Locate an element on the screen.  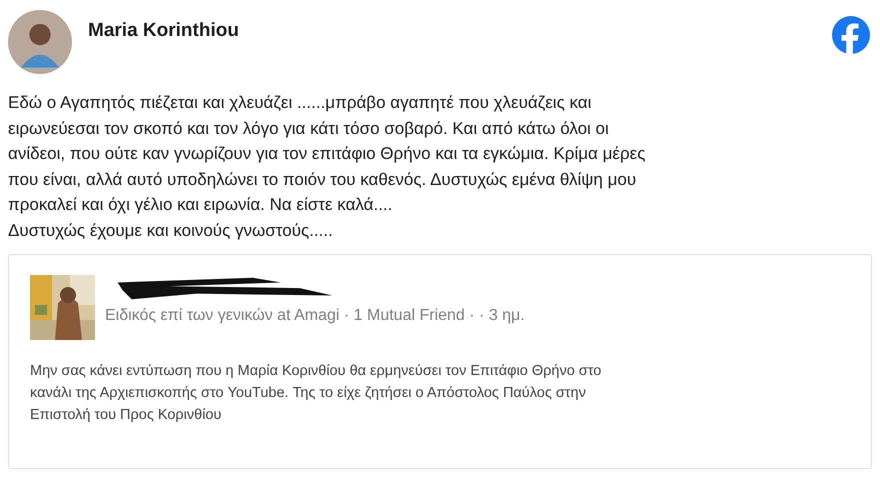
facebook-logo-icon is located at coordinates (851, 35).